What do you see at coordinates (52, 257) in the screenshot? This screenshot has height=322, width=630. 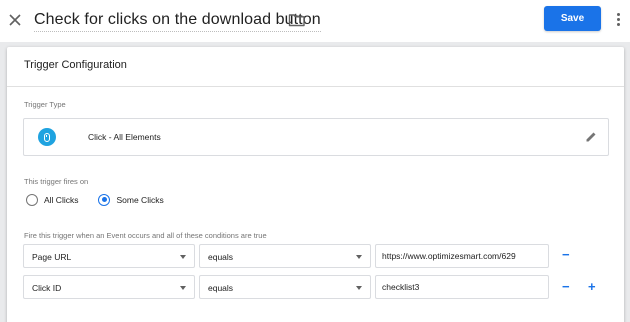 I see `variable-select-value: Page URL` at bounding box center [52, 257].